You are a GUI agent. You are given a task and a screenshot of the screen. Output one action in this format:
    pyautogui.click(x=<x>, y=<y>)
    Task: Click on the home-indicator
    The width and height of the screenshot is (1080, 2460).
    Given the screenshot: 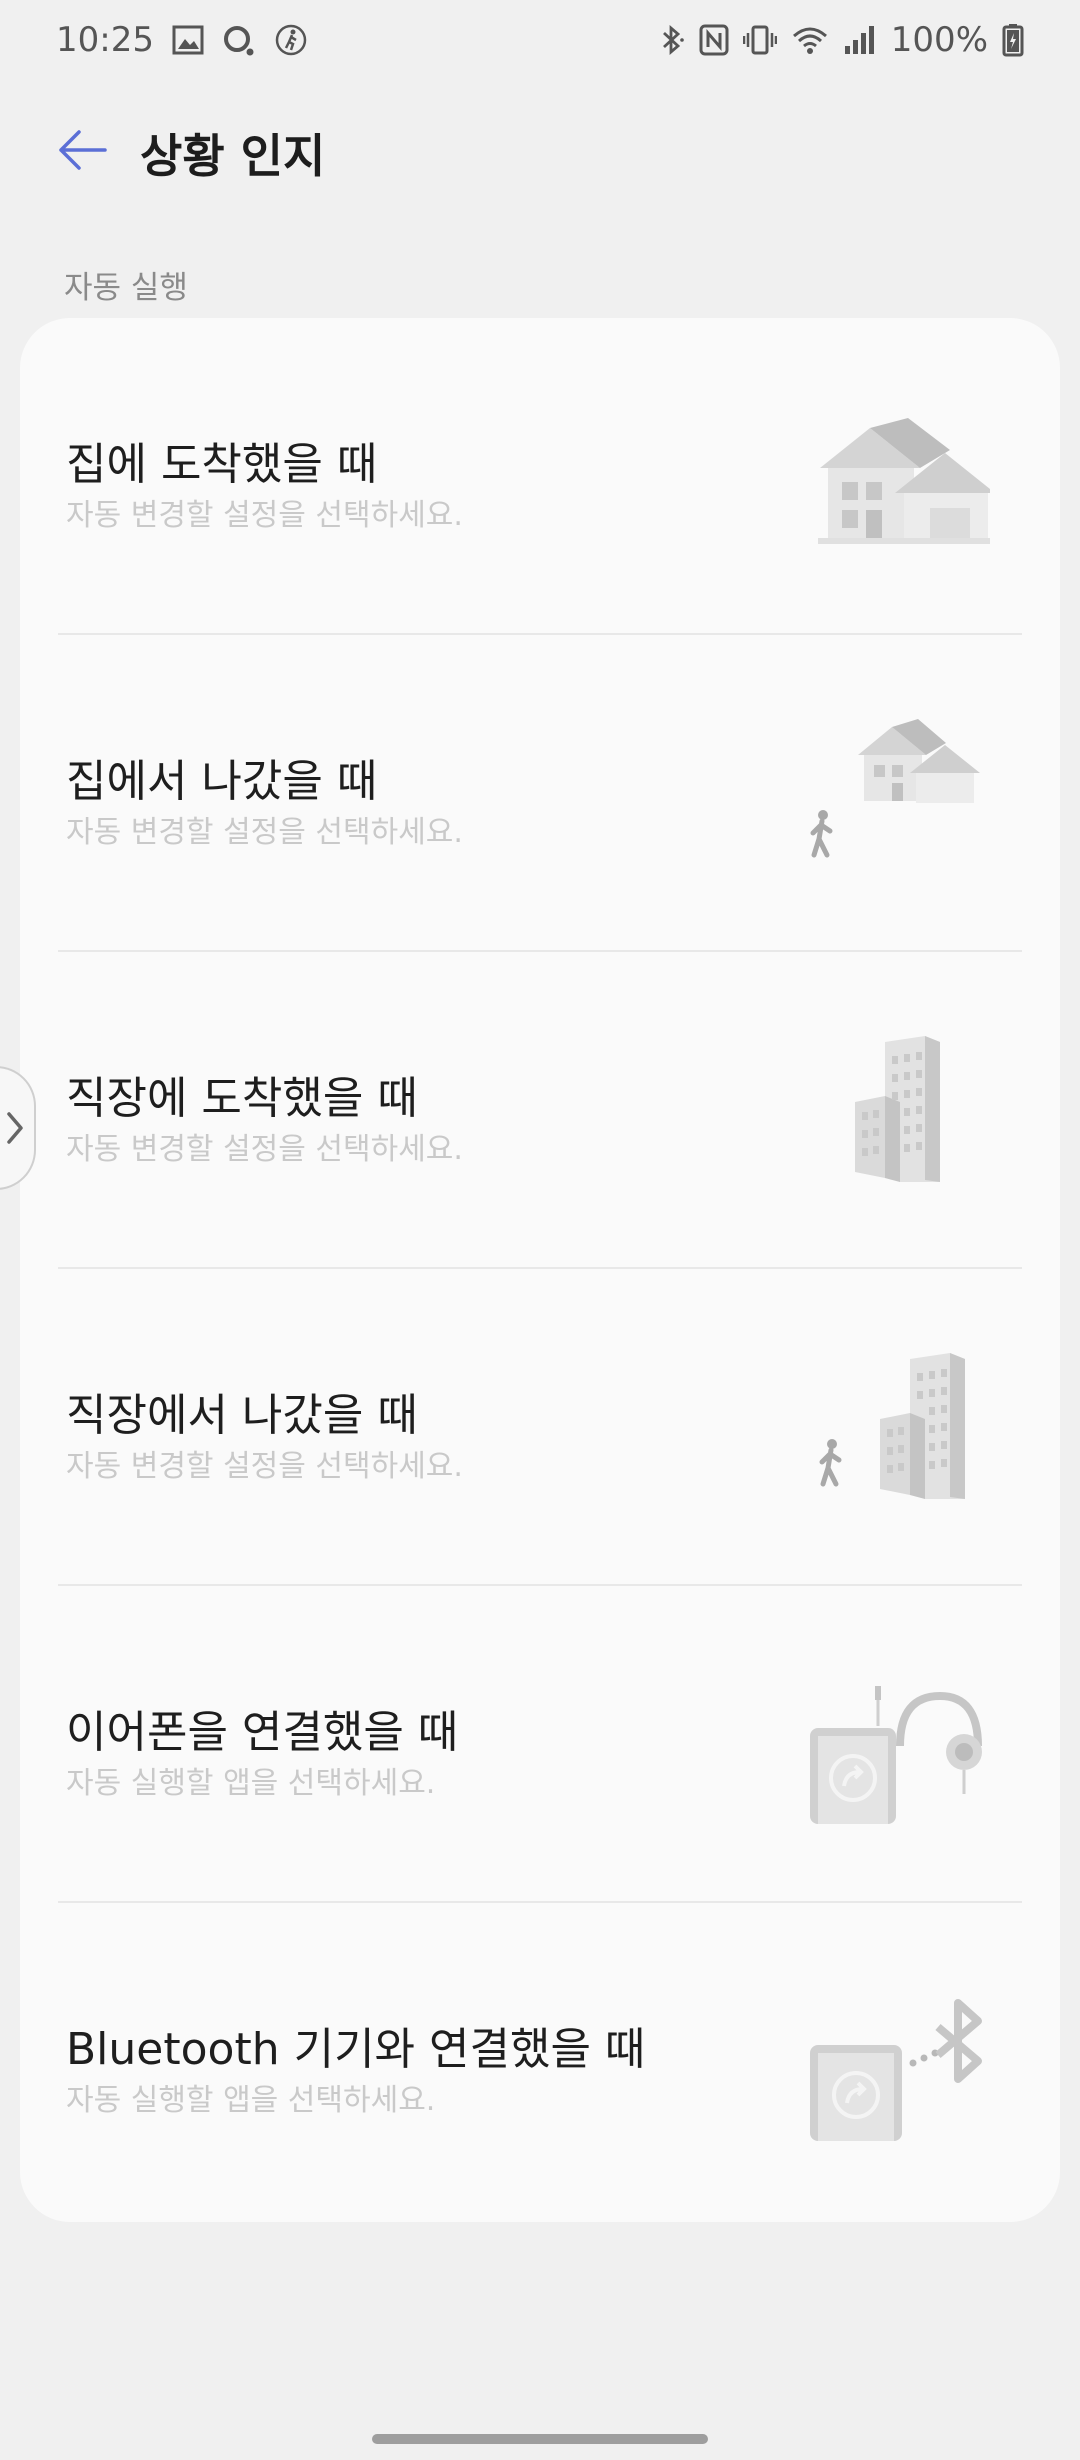 What is the action you would take?
    pyautogui.click(x=540, y=2439)
    